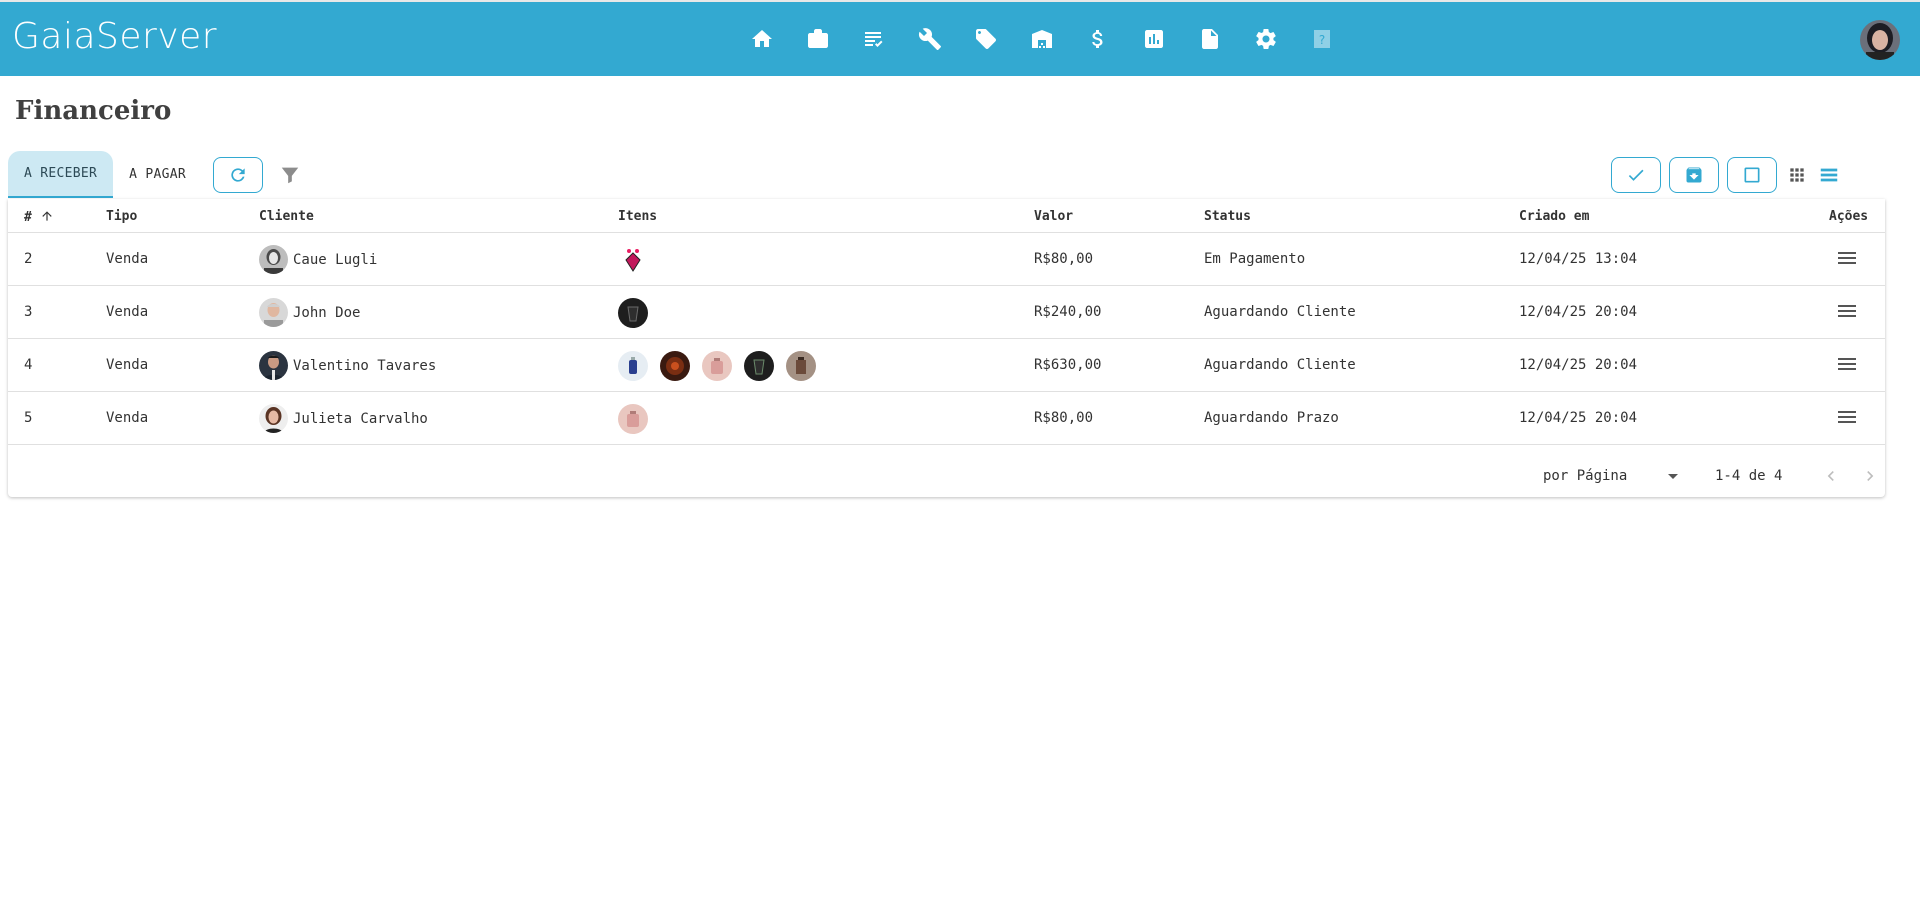 This screenshot has height=904, width=1920. Describe the element at coordinates (1154, 39) in the screenshot. I see `nav-reports-button` at that location.